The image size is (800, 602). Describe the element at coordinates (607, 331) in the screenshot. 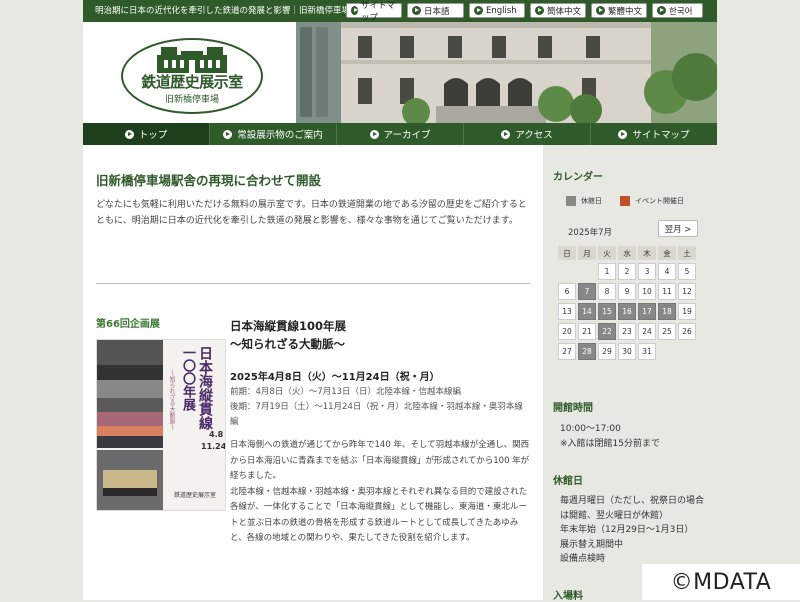

I see `calendar-day-closed: 22` at that location.